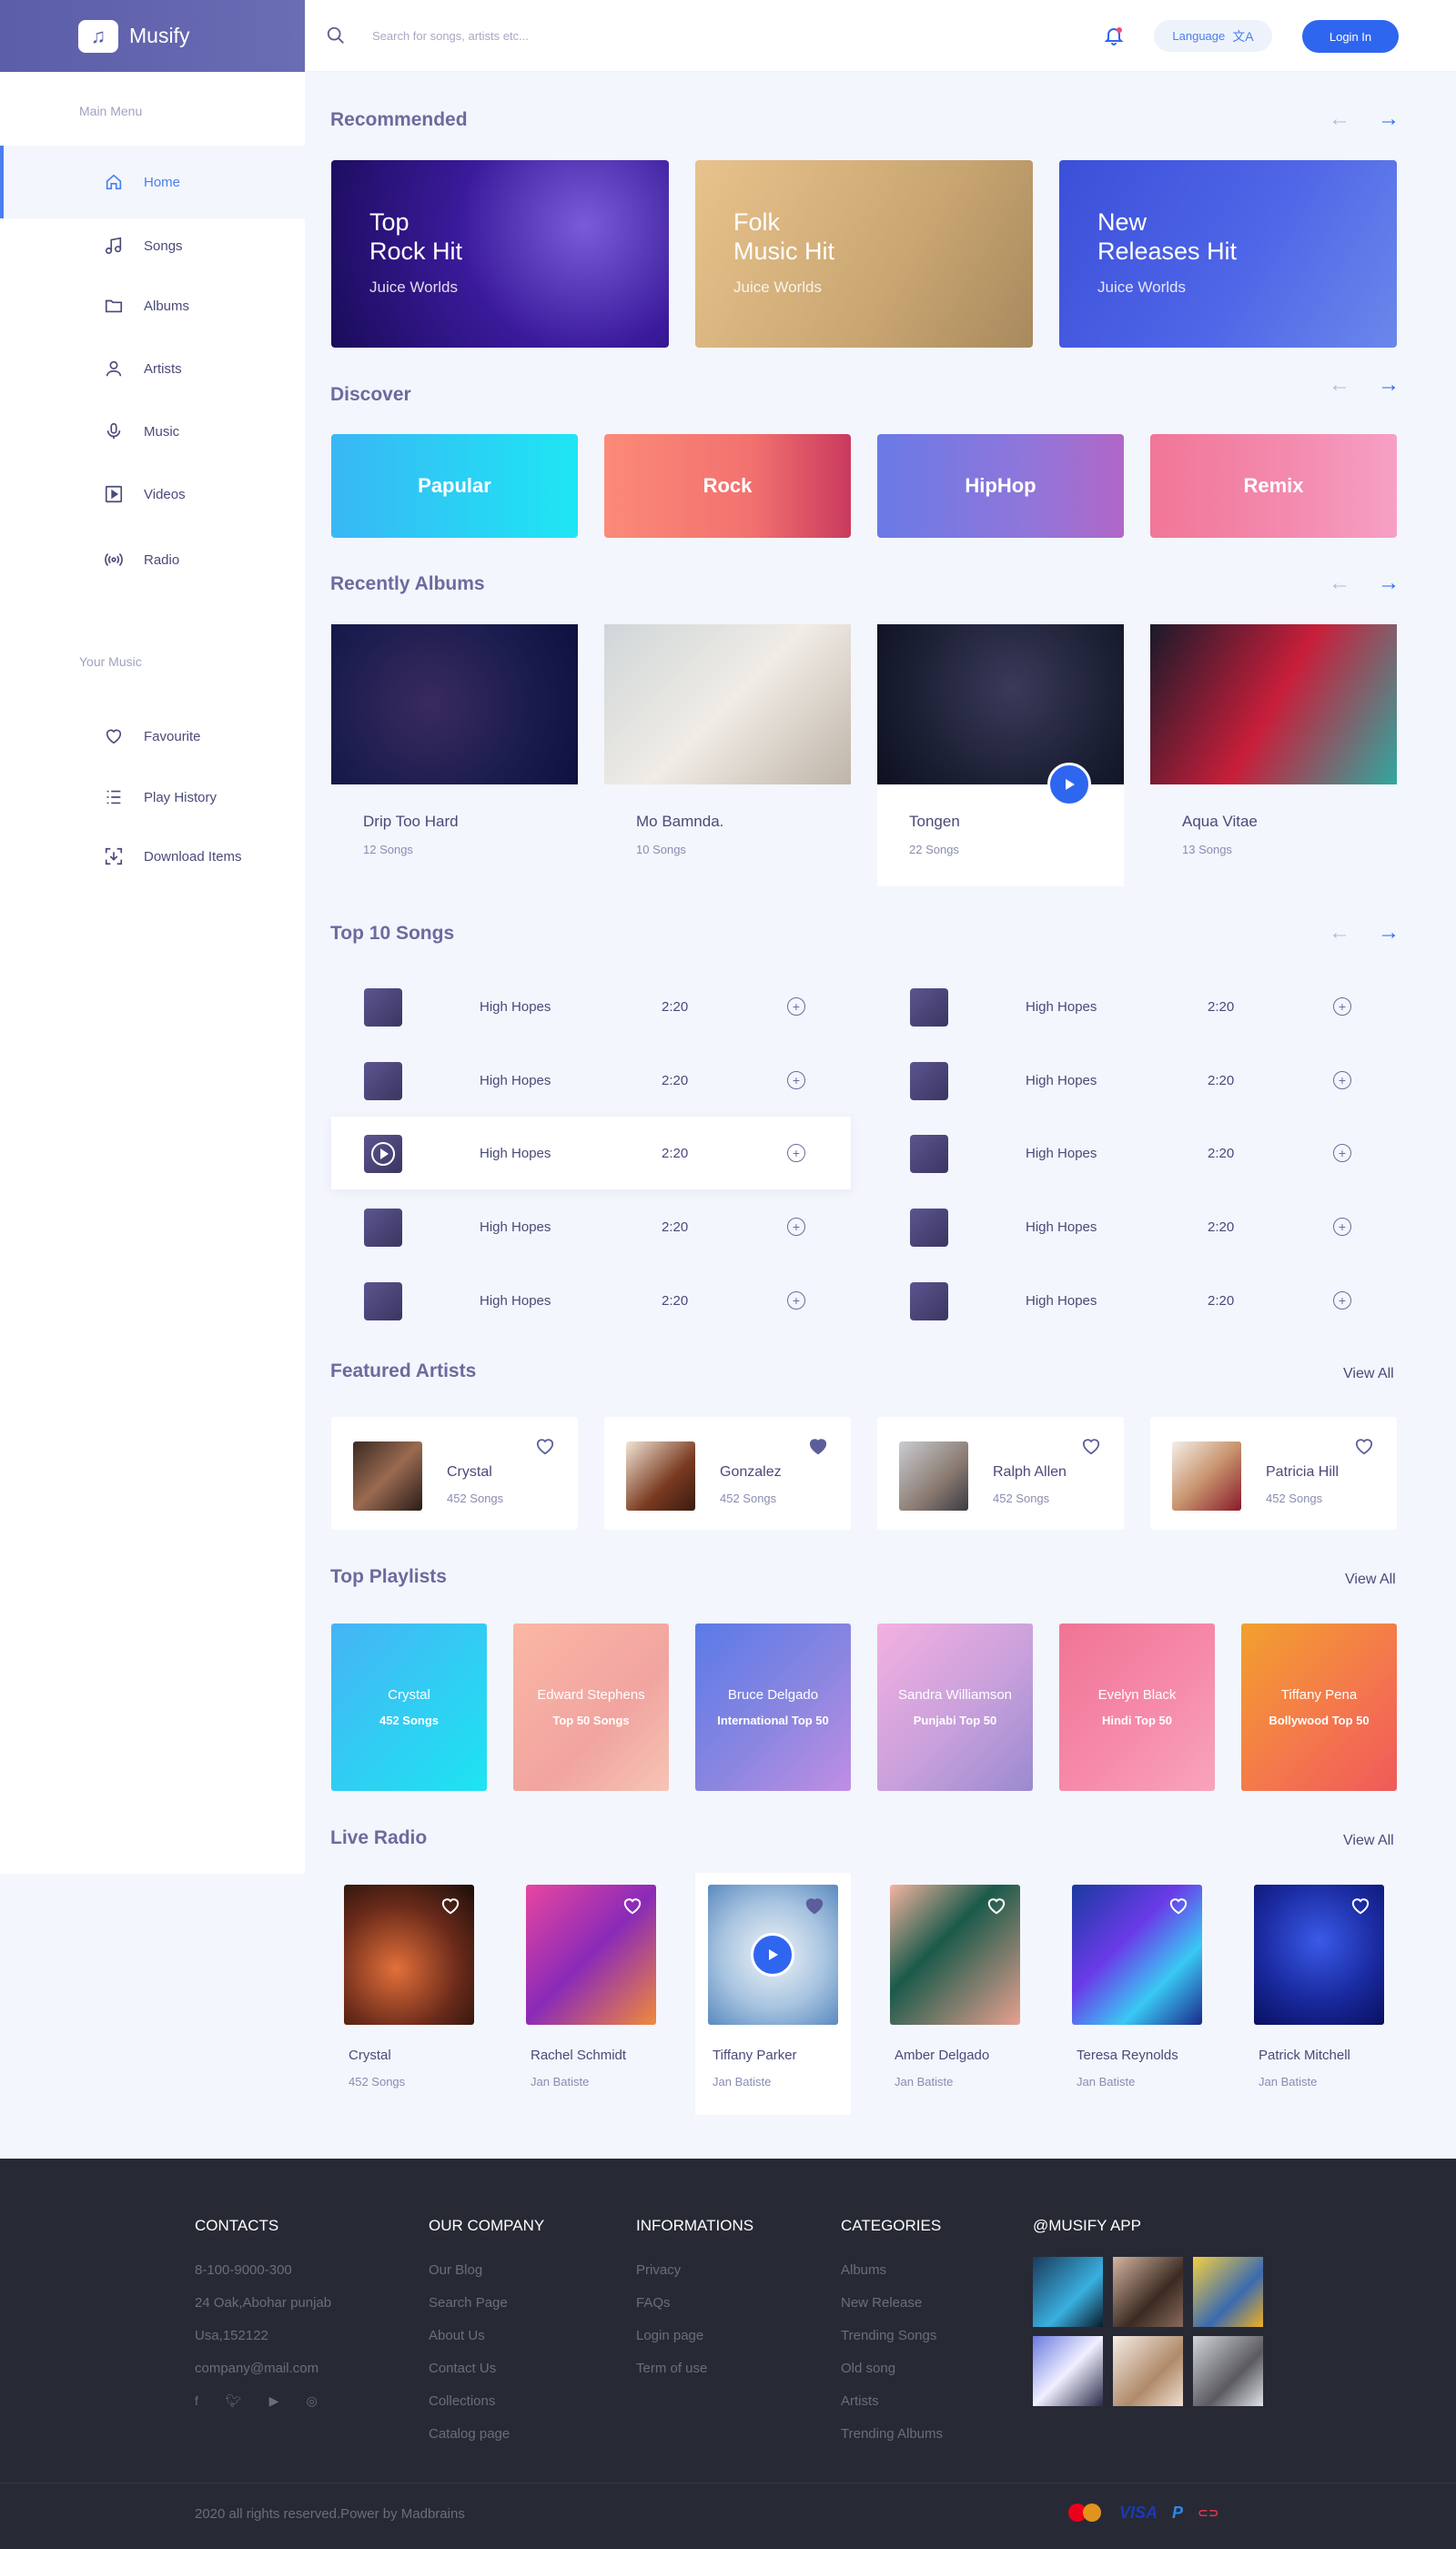 This screenshot has height=2549, width=1456. I want to click on footer-link: Albums, so click(892, 2270).